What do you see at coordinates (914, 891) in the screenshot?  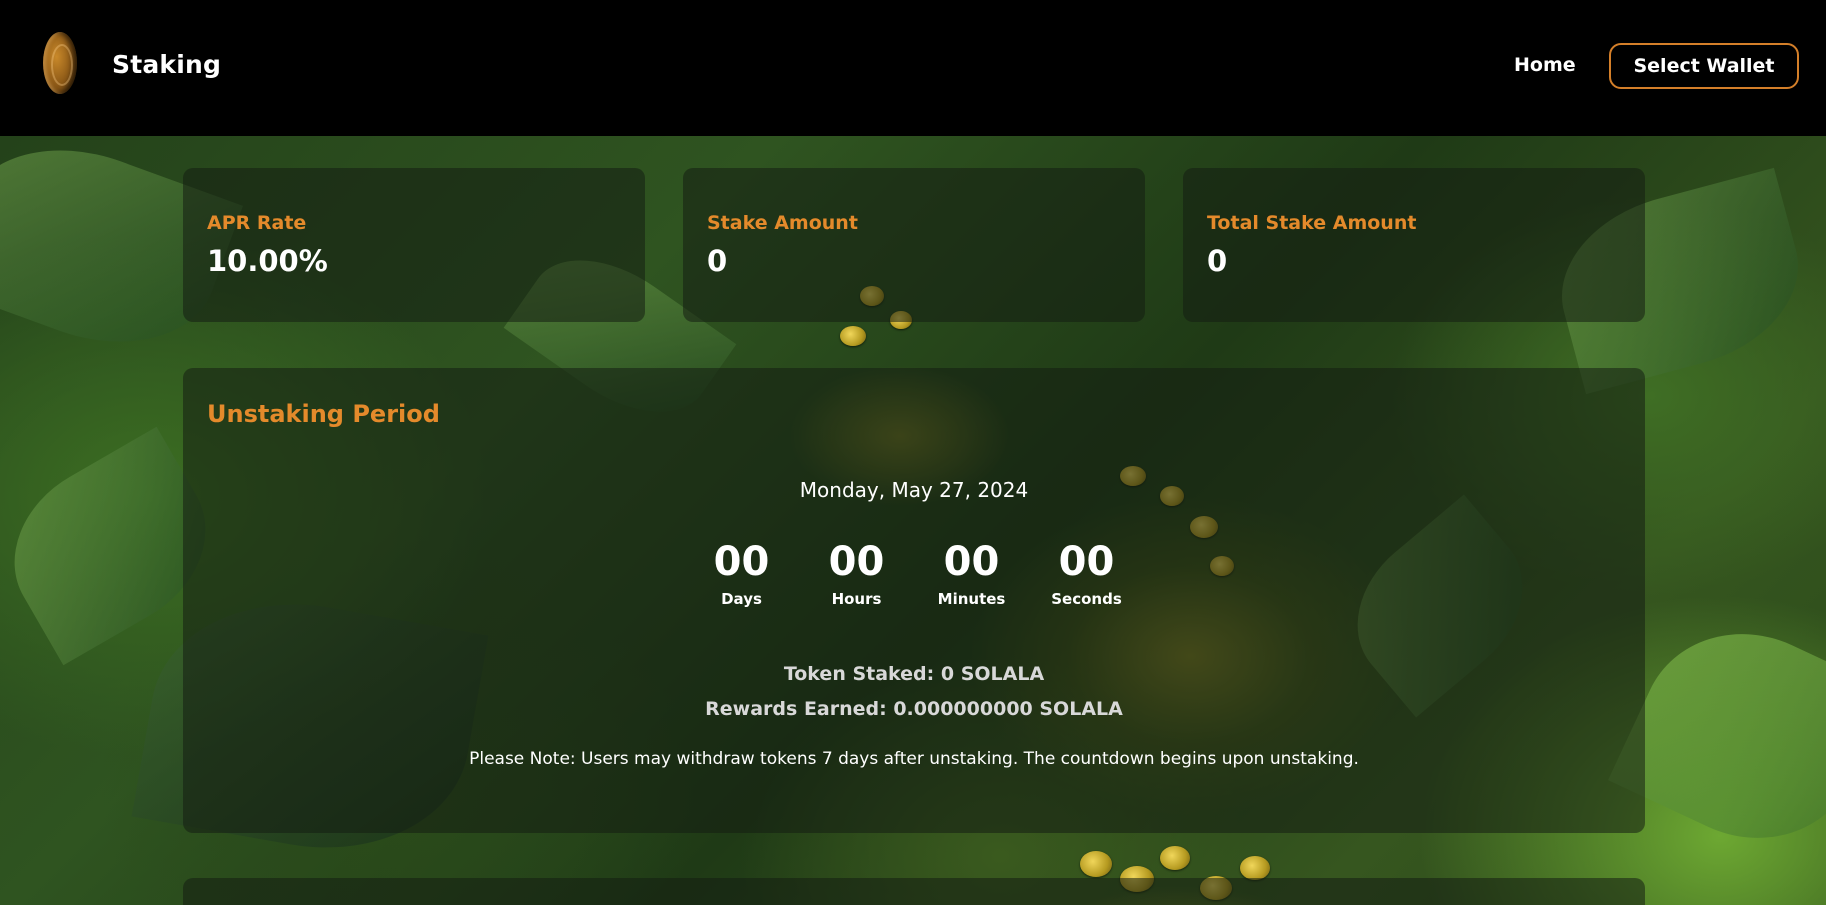 I see `next-panel` at bounding box center [914, 891].